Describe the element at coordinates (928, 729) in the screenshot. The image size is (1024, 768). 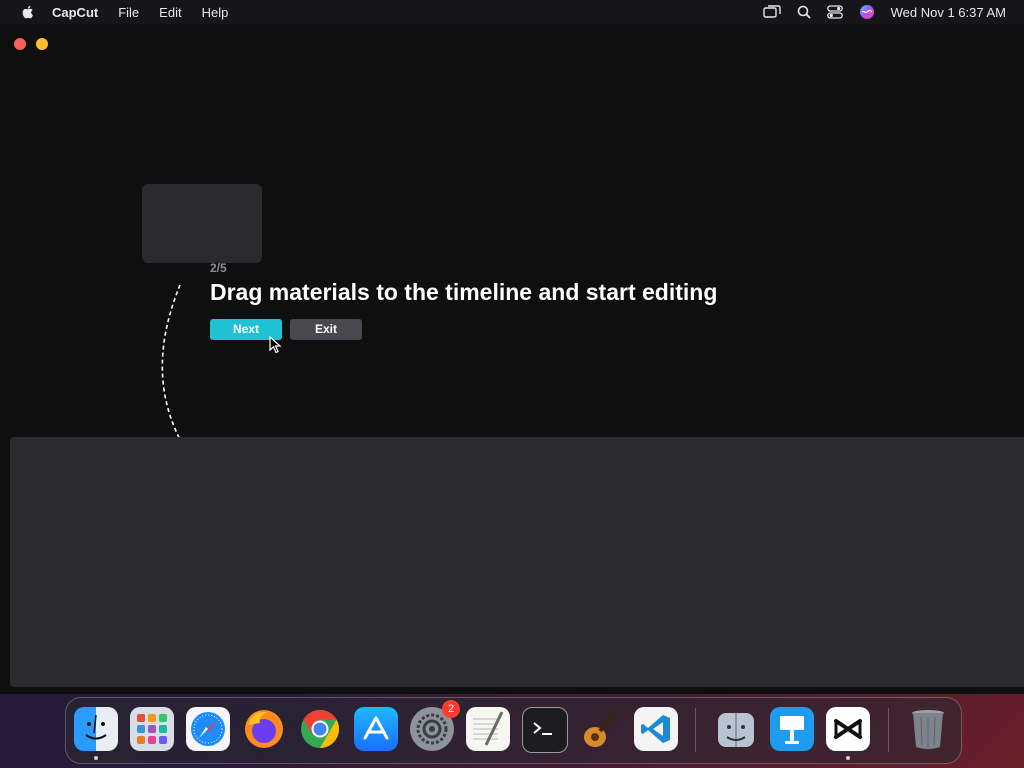
I see `trash-icon` at that location.